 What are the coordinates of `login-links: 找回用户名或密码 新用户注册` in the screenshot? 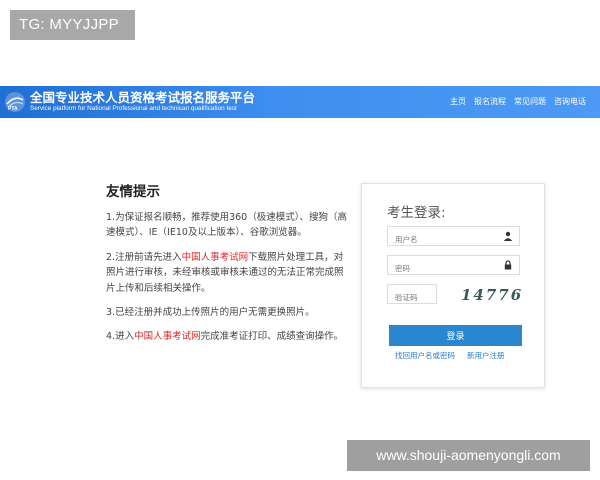 It's located at (450, 355).